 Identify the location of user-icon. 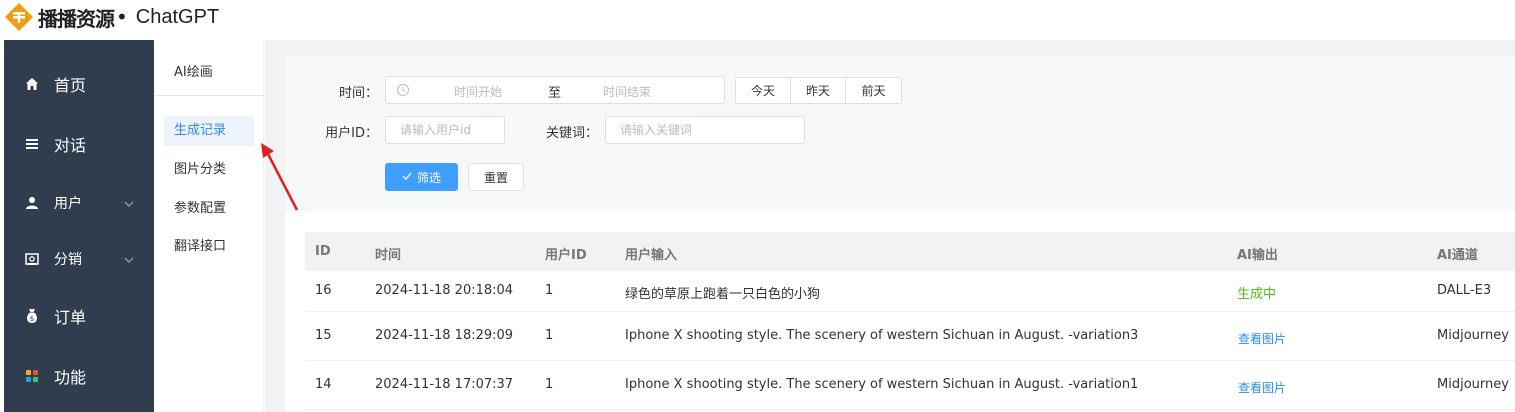
(32, 203).